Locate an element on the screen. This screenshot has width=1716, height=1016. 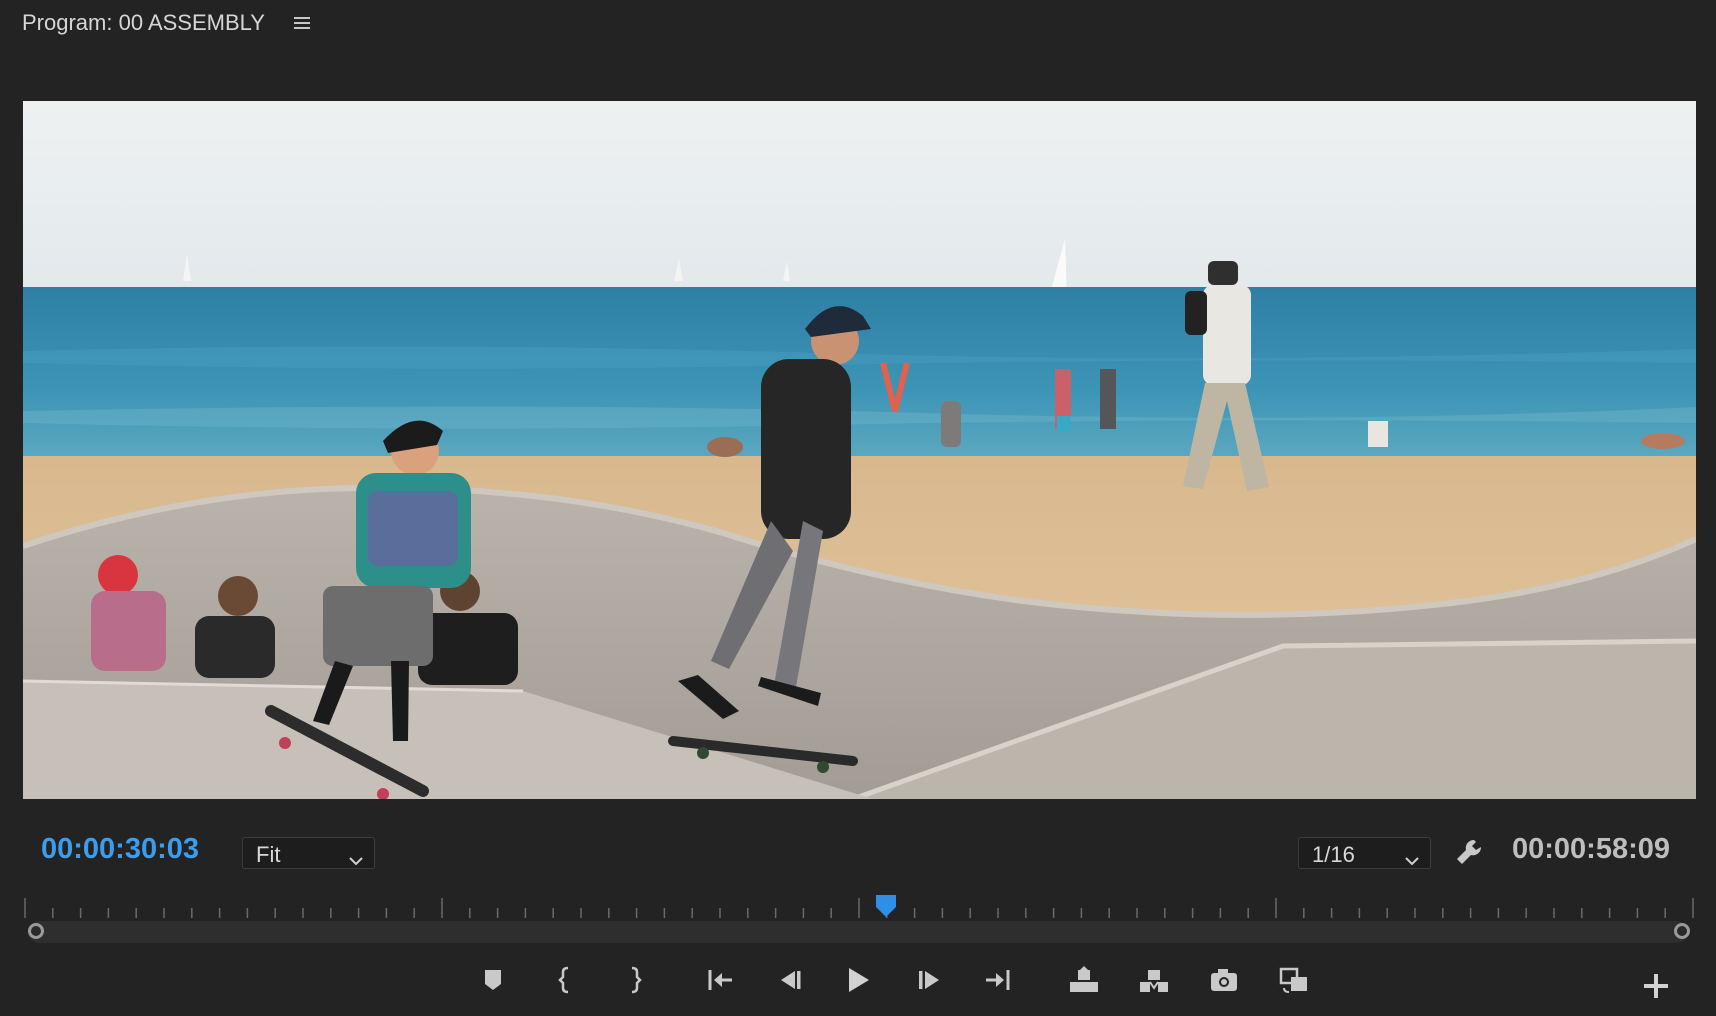
mark-out-icon is located at coordinates (634, 980).